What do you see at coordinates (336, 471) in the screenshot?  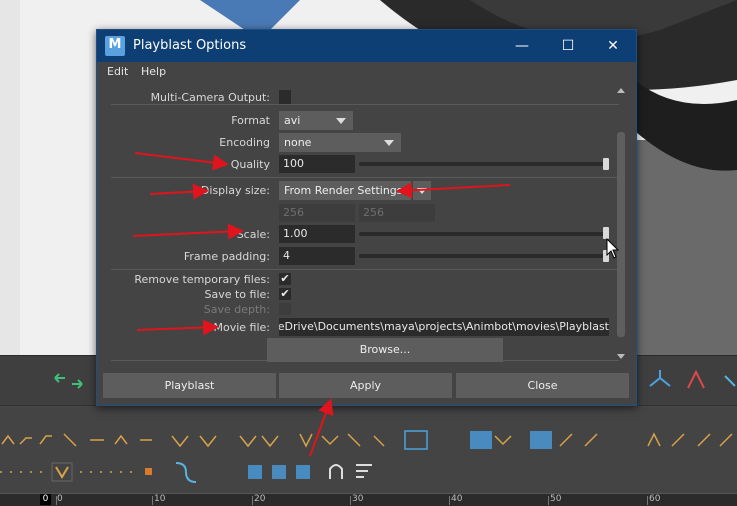 I see `magnet-icon` at bounding box center [336, 471].